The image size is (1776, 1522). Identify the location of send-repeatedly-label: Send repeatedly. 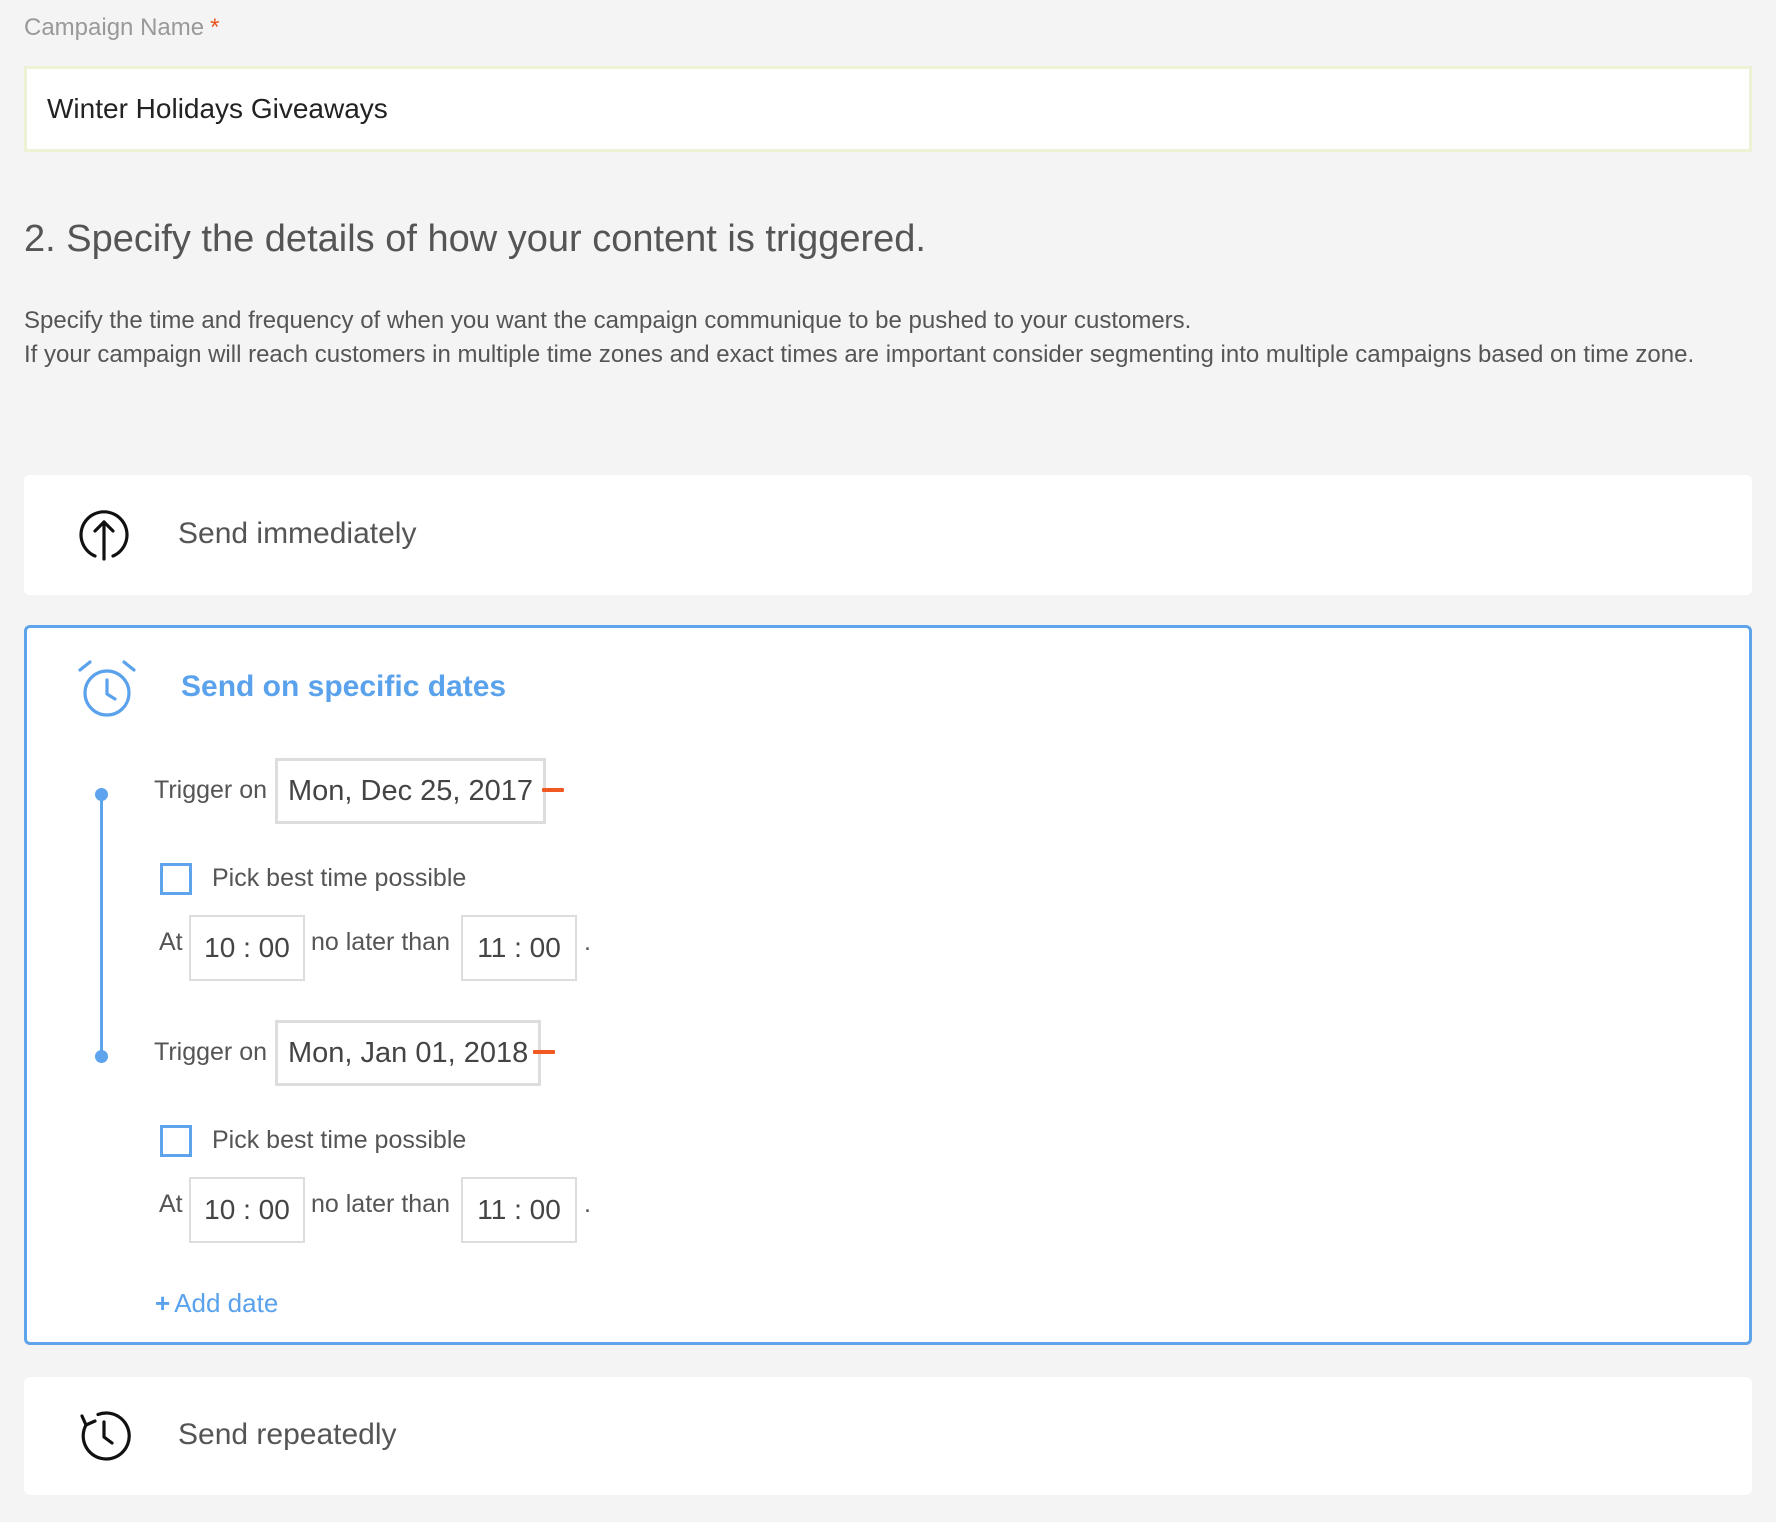
(287, 1434).